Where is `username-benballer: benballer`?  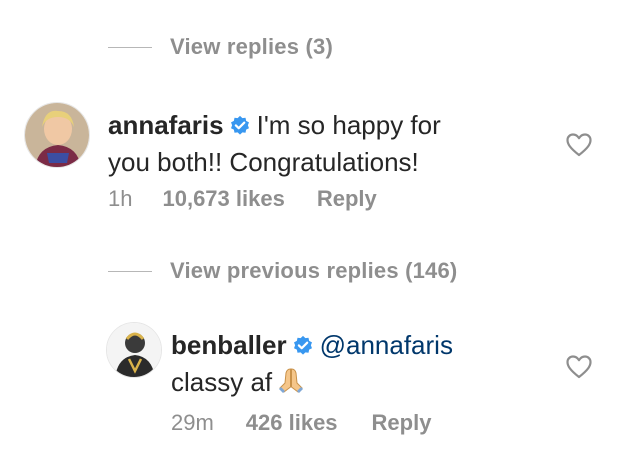
username-benballer: benballer is located at coordinates (229, 345).